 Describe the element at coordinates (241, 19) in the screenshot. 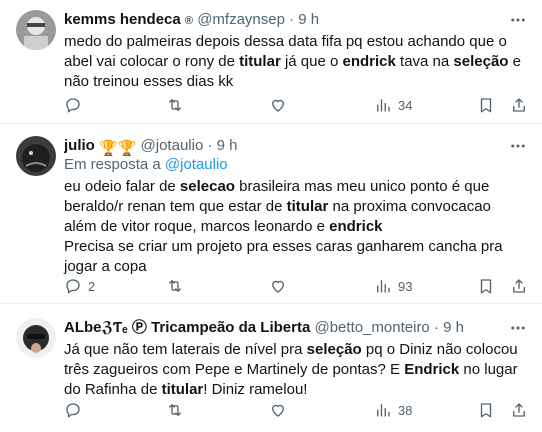

I see `user-handle: @mfzaynsep` at that location.